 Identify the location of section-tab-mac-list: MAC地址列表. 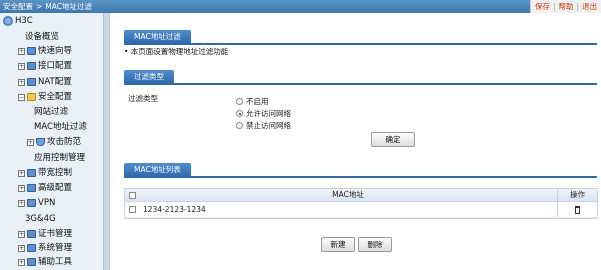
(157, 170).